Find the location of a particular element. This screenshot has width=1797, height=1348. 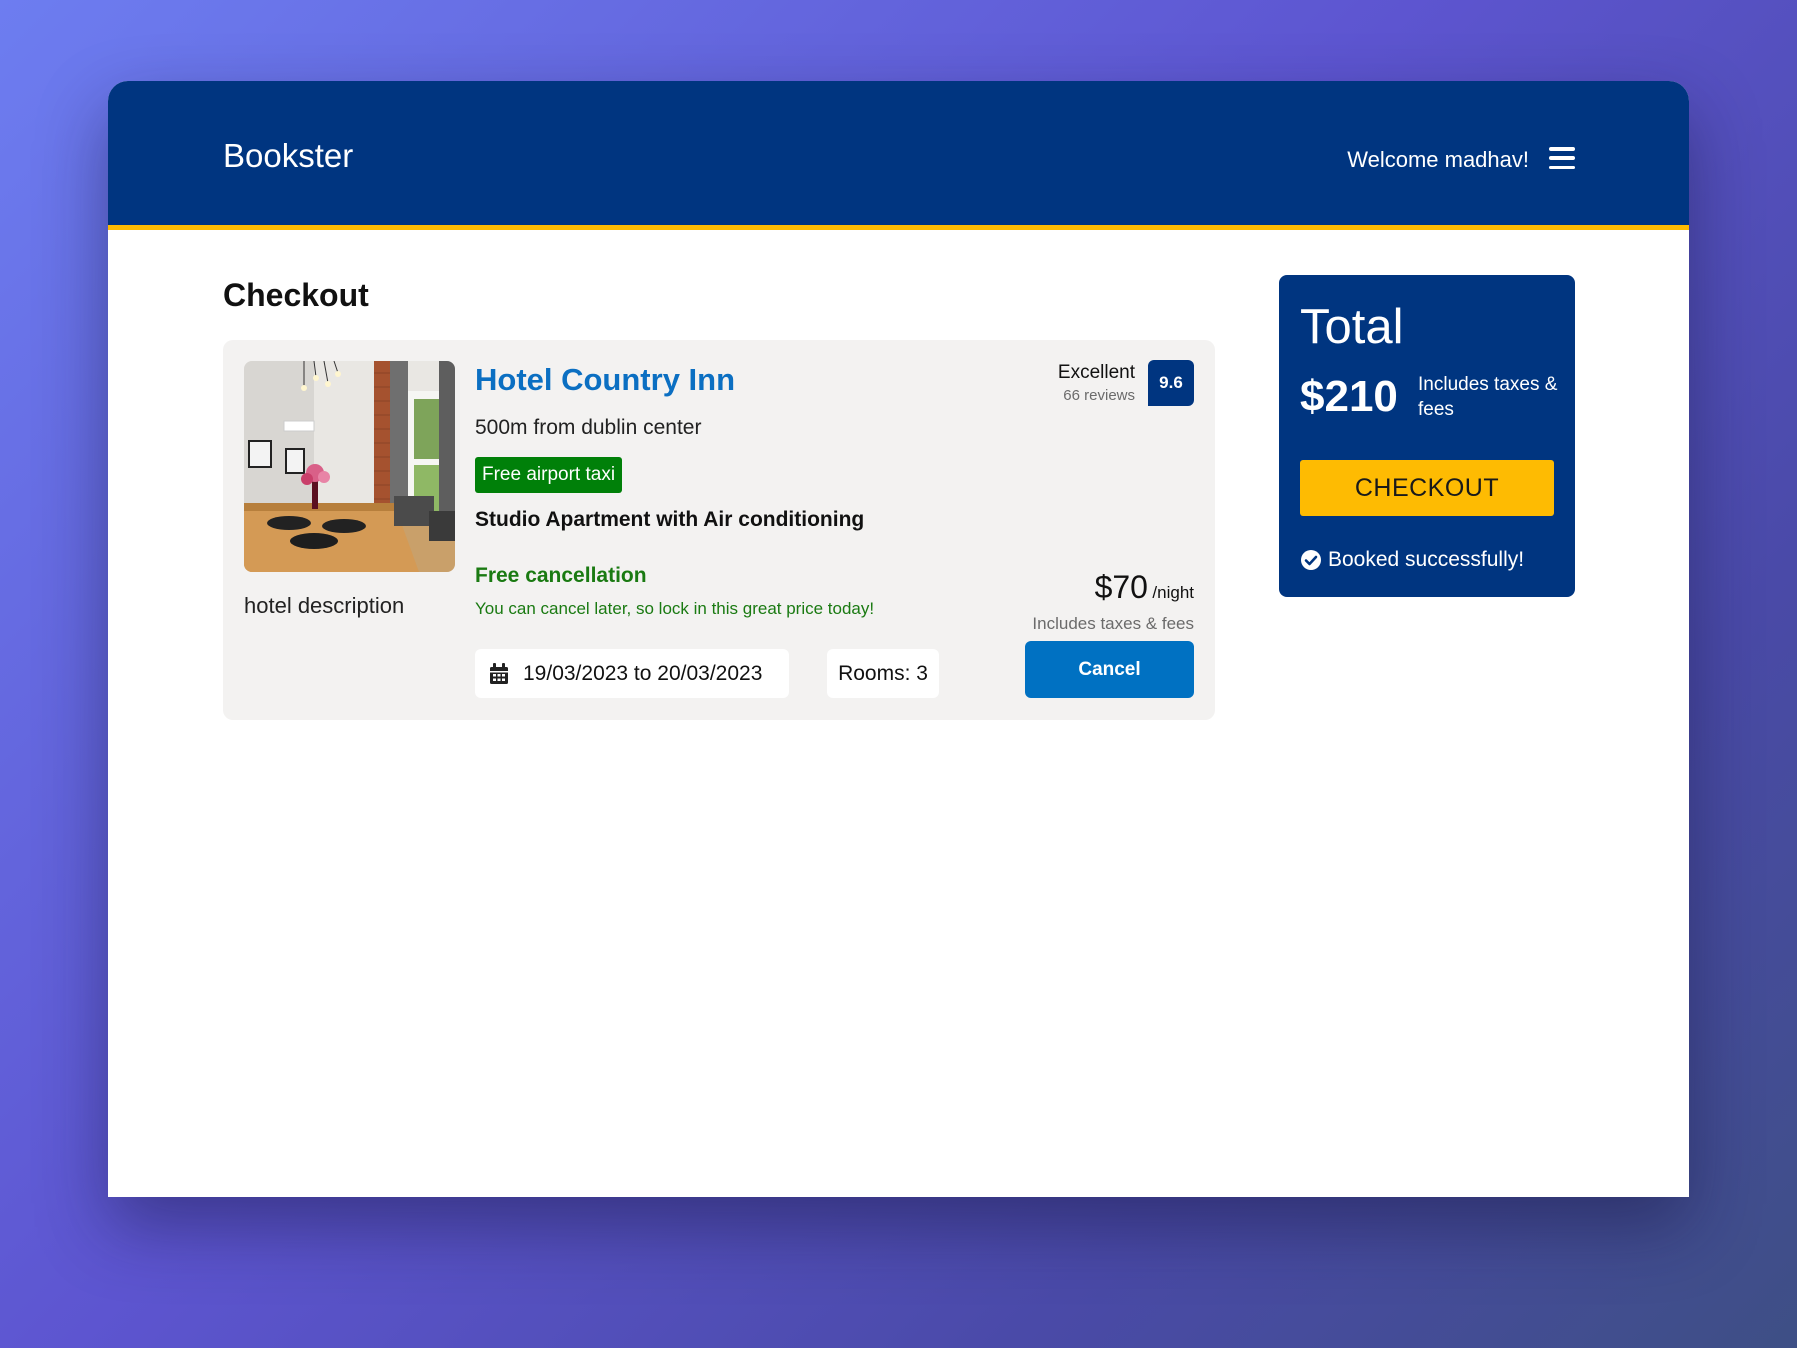

top-navbar: Bookster Welcome madhav! is located at coordinates (898, 155).